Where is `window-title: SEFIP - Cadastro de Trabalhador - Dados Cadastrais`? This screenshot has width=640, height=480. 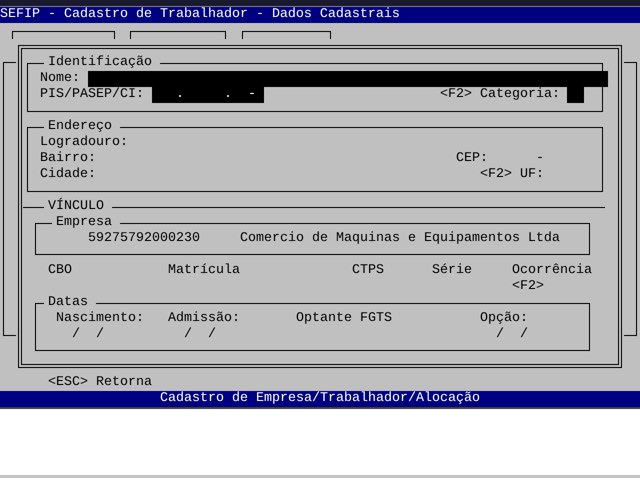 window-title: SEFIP - Cadastro de Trabalhador - Dados Cadastrais is located at coordinates (200, 15).